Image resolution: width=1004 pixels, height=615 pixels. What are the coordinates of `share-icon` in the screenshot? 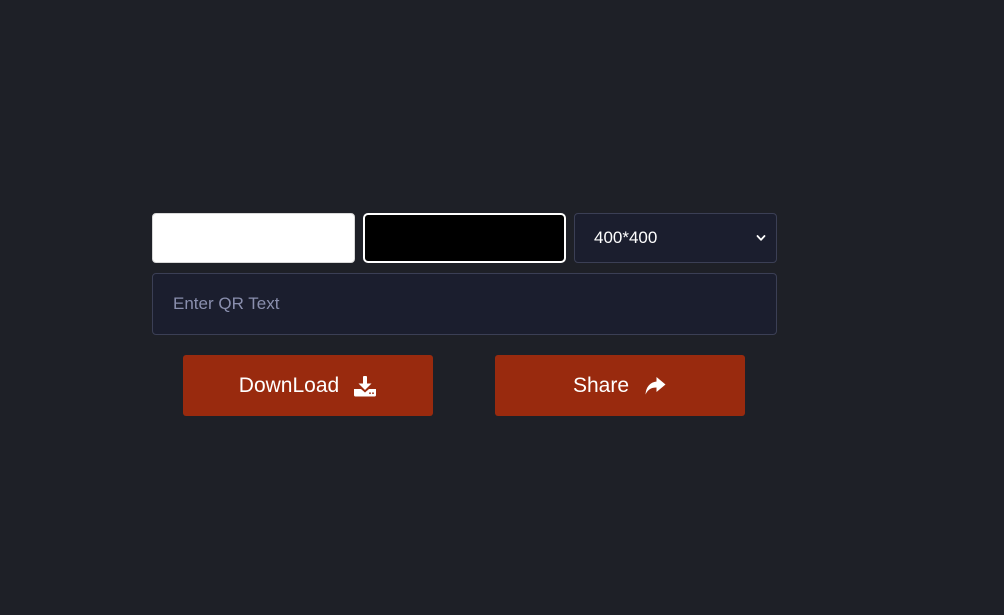 It's located at (655, 386).